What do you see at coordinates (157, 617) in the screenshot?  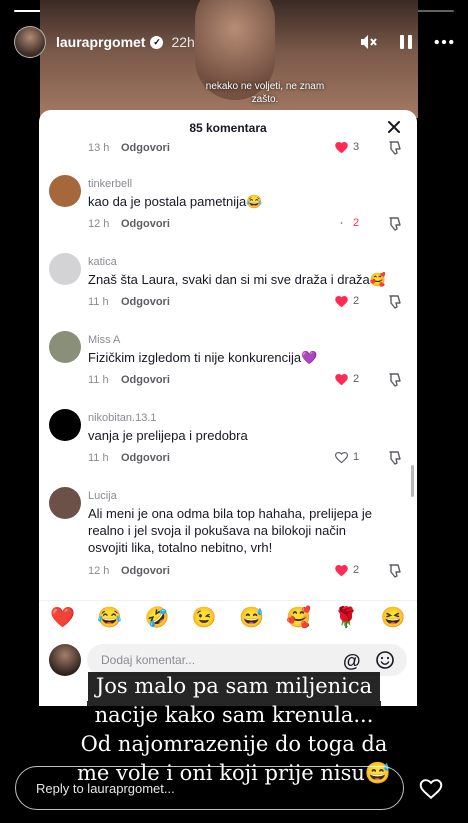 I see `emoji-quick-button: 🤣` at bounding box center [157, 617].